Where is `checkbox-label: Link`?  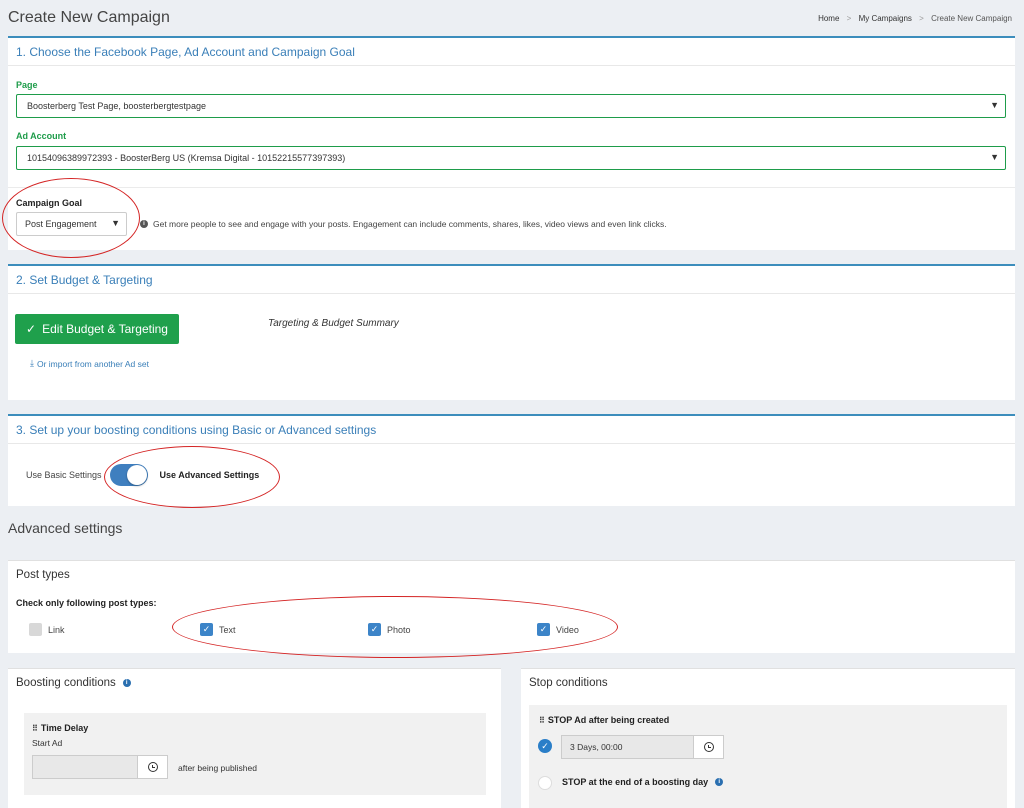
checkbox-label: Link is located at coordinates (56, 629).